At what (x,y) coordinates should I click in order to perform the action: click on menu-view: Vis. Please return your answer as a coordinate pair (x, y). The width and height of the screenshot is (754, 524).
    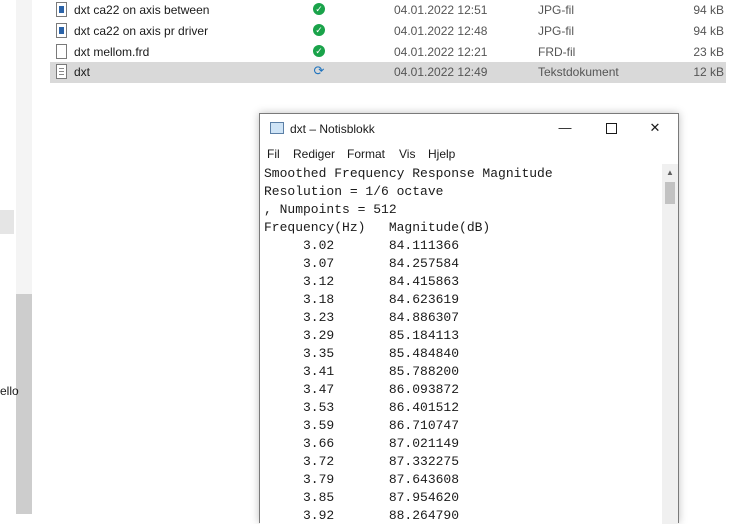
    Looking at the image, I should click on (407, 154).